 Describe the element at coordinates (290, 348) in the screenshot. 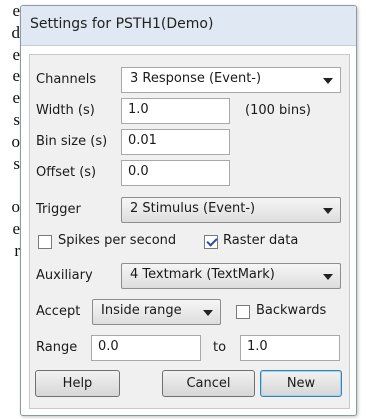

I see `range-to-input: 1.0` at that location.